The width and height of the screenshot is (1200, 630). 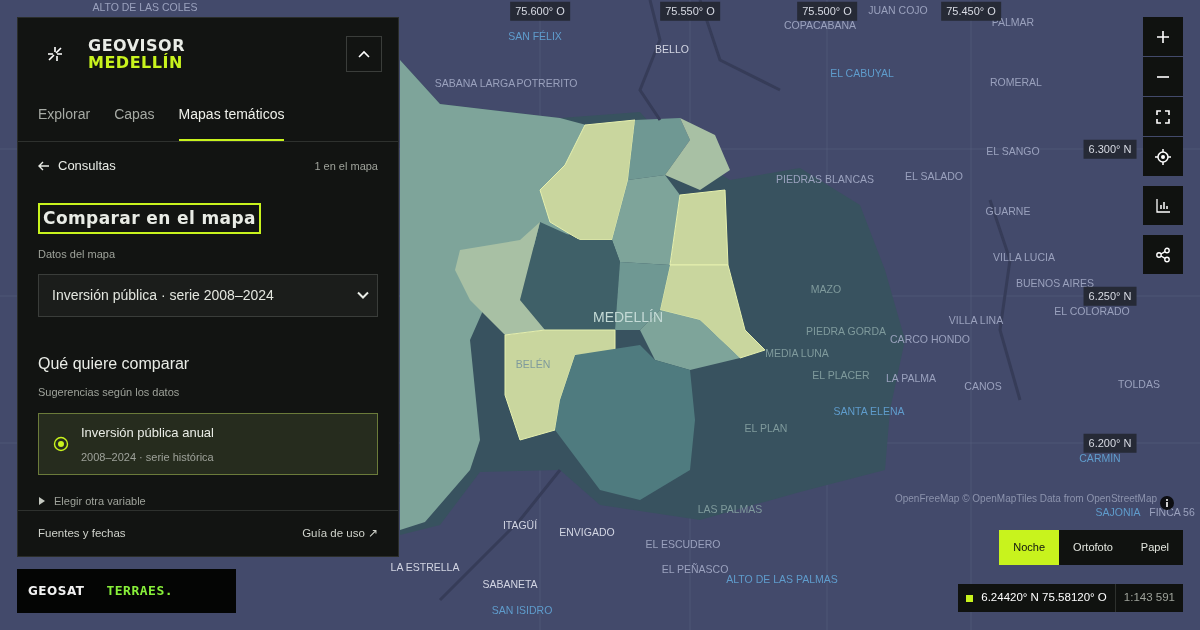 What do you see at coordinates (363, 295) in the screenshot?
I see `chevron-down-icon` at bounding box center [363, 295].